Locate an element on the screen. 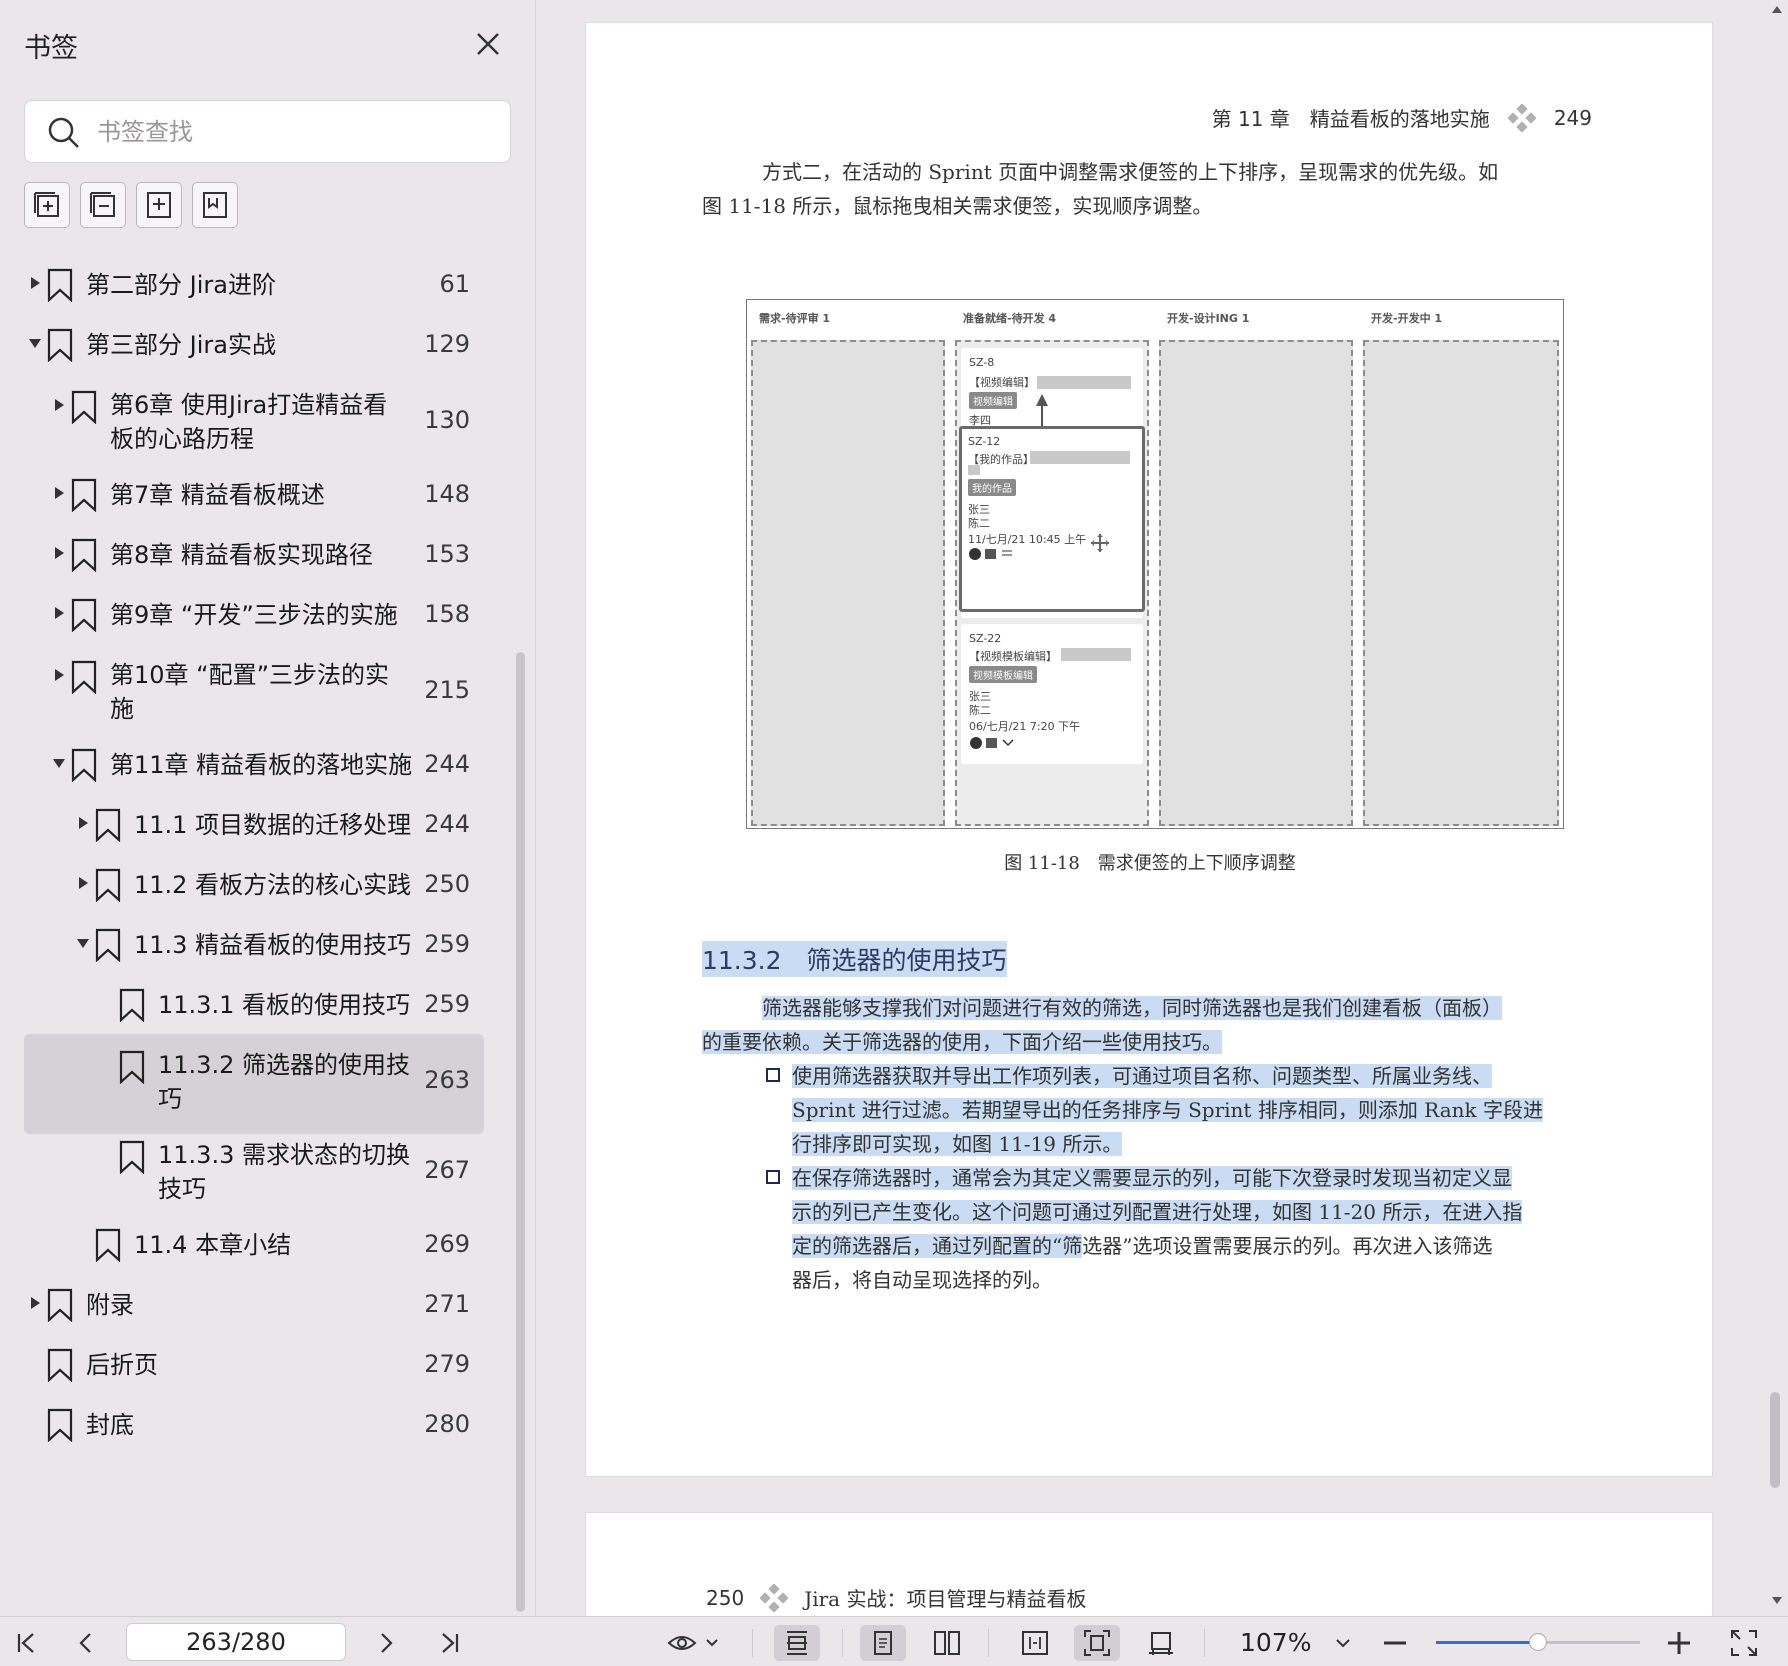 The width and height of the screenshot is (1788, 1666). ornament-icon is located at coordinates (774, 1597).